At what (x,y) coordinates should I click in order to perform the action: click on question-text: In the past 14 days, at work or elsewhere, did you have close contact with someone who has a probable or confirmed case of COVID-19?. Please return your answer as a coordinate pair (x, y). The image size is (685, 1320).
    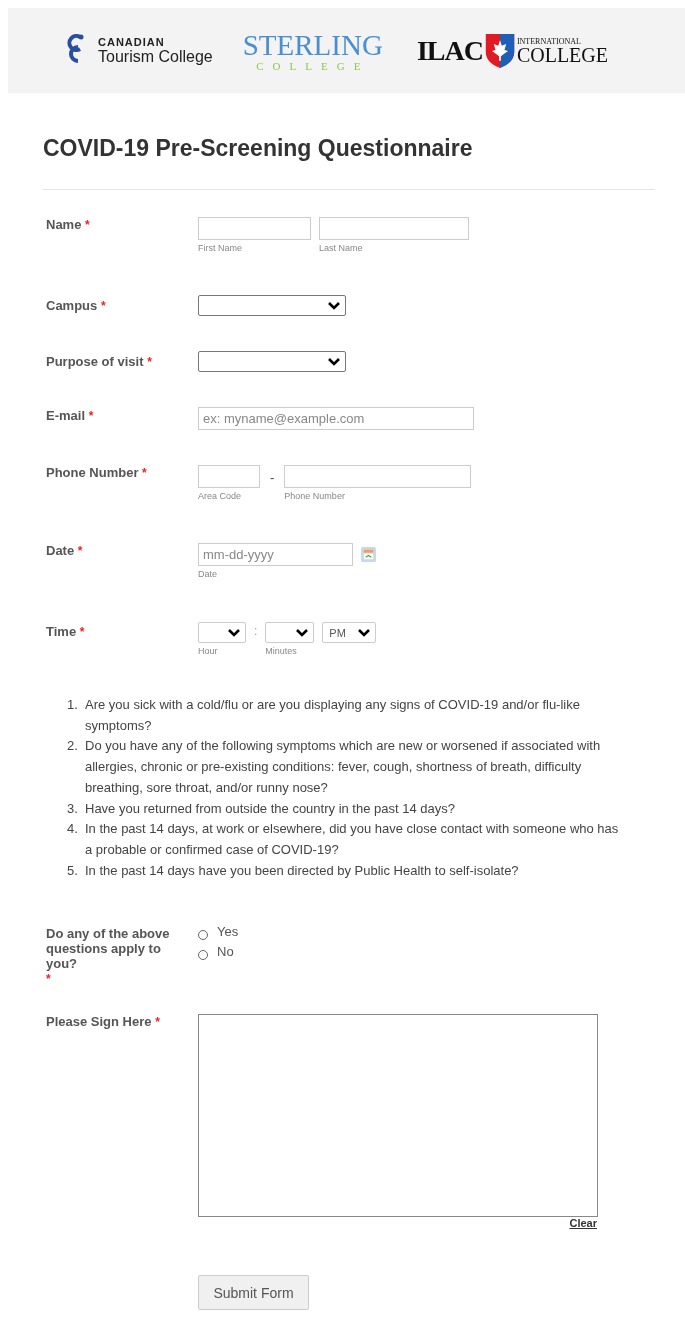
    Looking at the image, I should click on (352, 839).